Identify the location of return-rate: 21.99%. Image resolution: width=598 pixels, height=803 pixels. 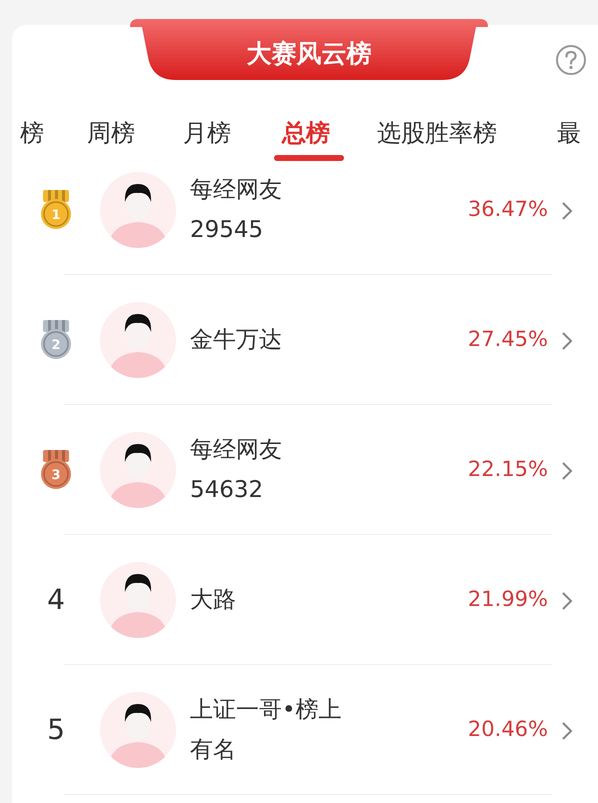
(508, 600).